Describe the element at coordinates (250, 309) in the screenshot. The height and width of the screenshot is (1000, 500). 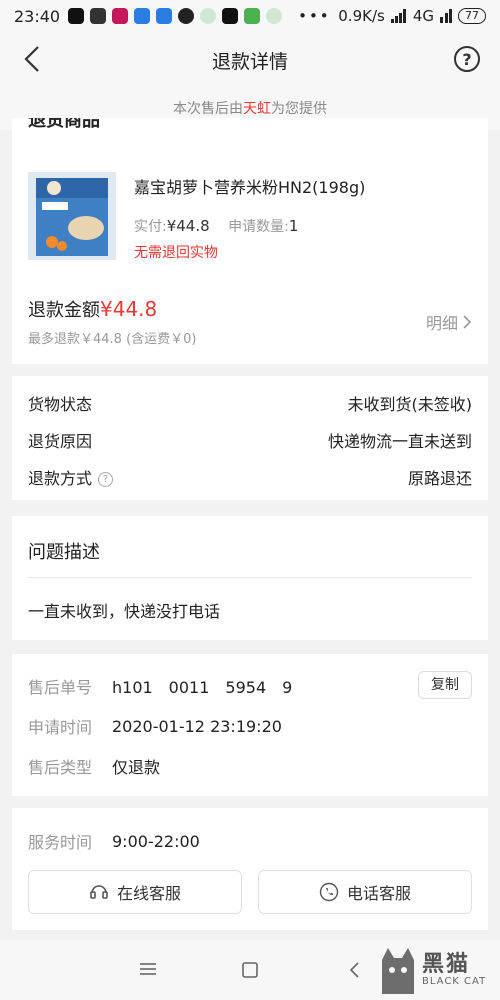
I see `refund-amount-line: 退款金额¥44.8` at that location.